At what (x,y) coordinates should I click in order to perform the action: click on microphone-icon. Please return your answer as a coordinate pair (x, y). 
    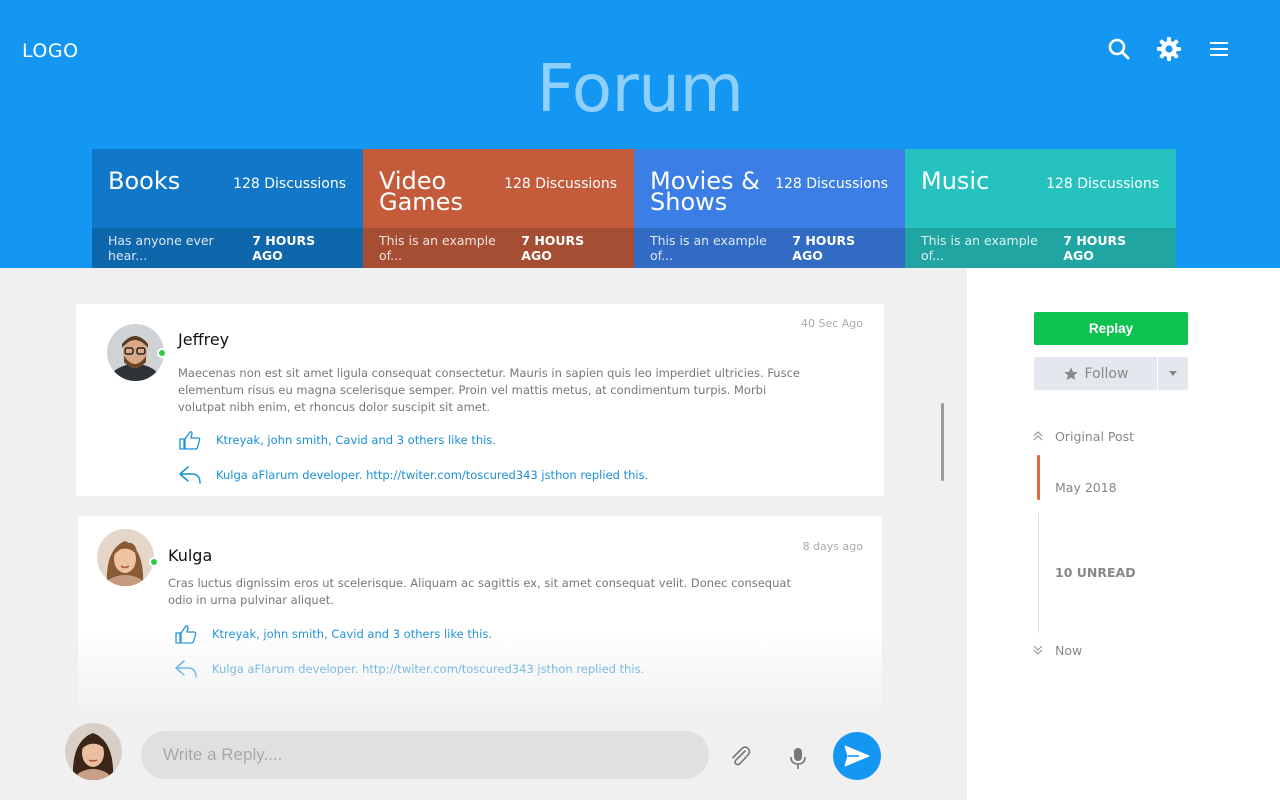
    Looking at the image, I should click on (798, 758).